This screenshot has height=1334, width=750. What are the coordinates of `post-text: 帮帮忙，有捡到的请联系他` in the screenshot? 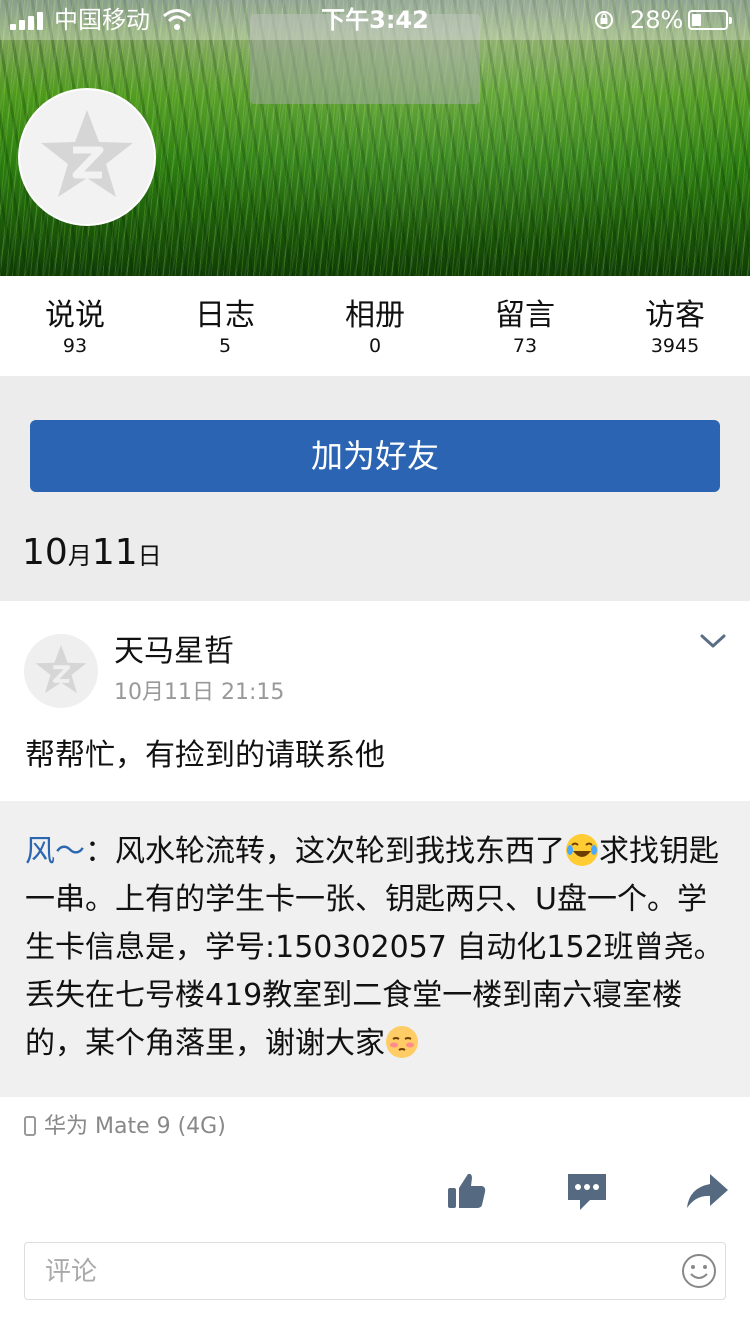 It's located at (205, 755).